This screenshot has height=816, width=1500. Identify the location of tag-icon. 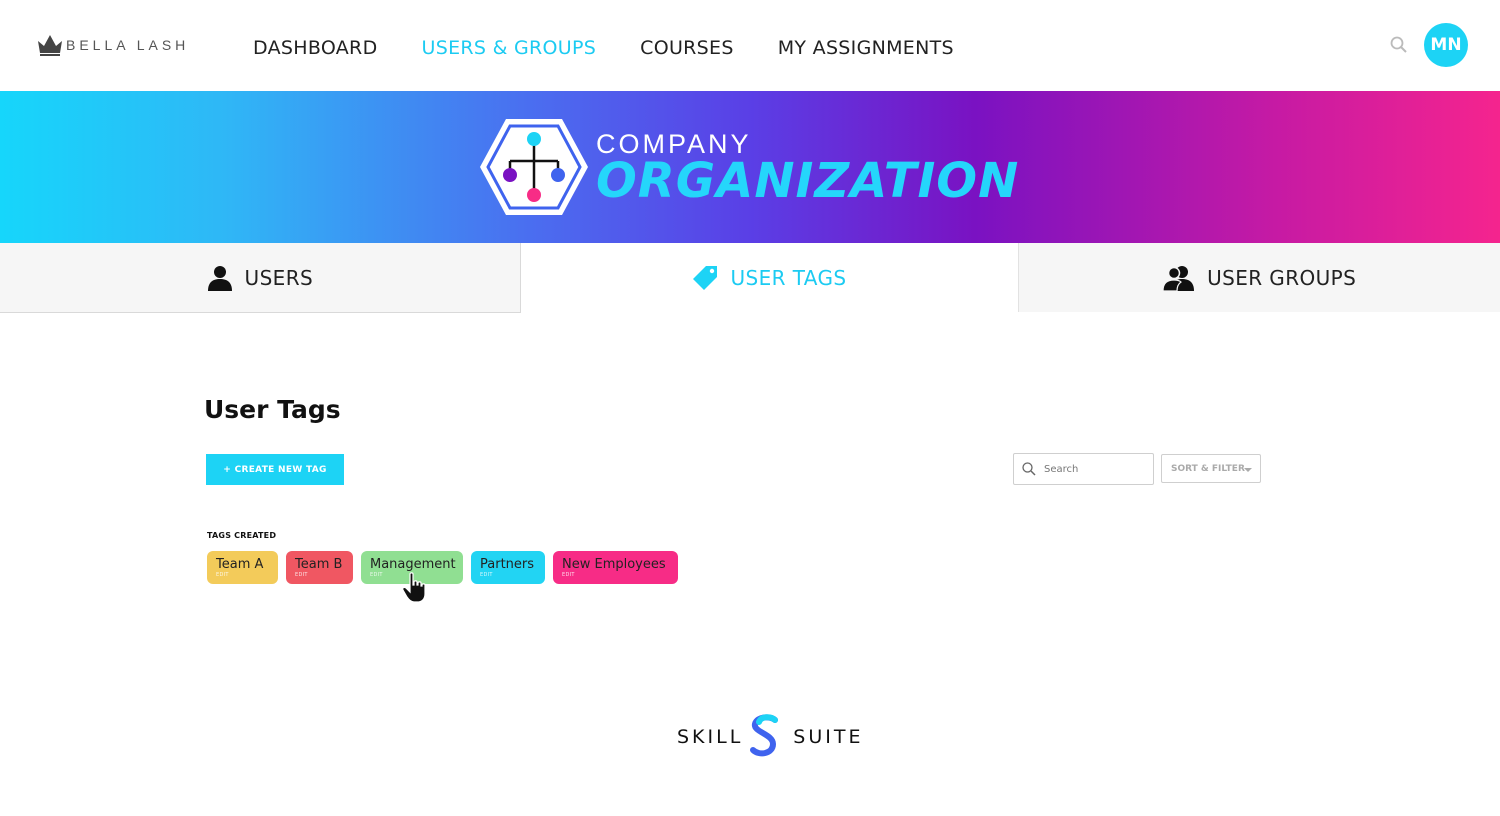
(705, 277).